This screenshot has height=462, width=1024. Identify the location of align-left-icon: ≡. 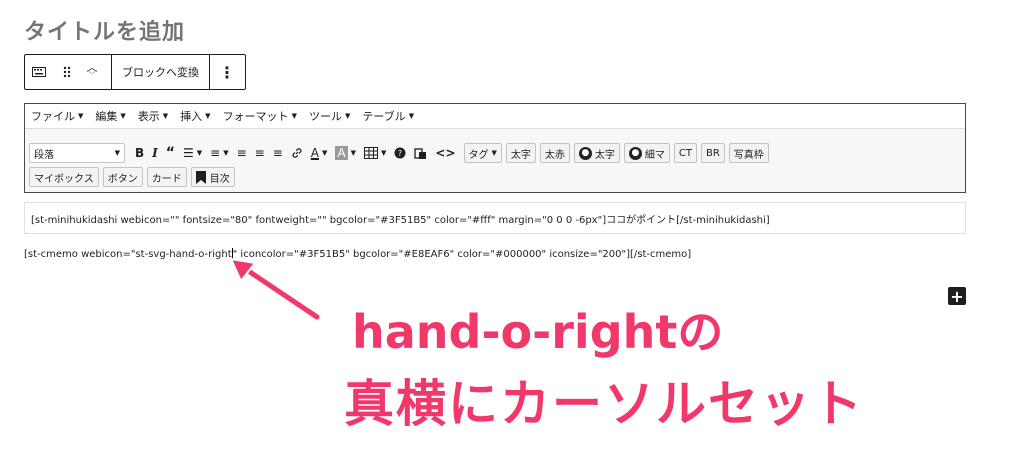
(242, 153).